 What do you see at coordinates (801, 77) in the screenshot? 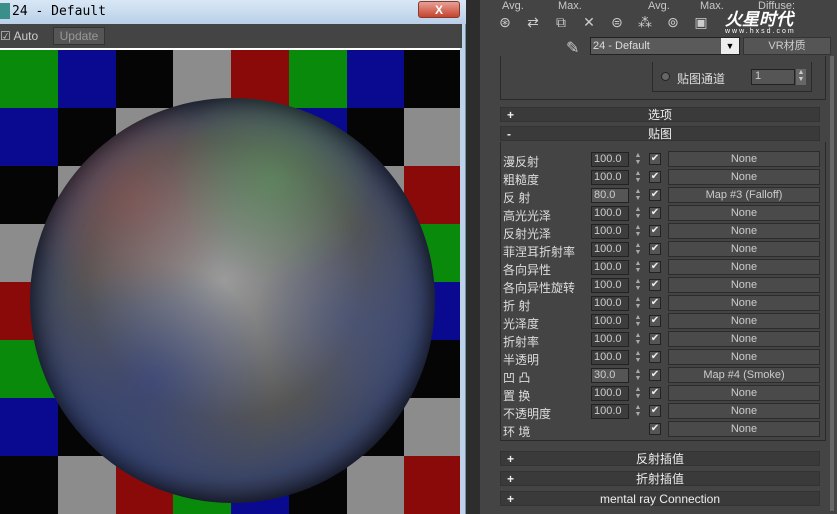
I see `map-channel-spinner: ▲ ▼` at bounding box center [801, 77].